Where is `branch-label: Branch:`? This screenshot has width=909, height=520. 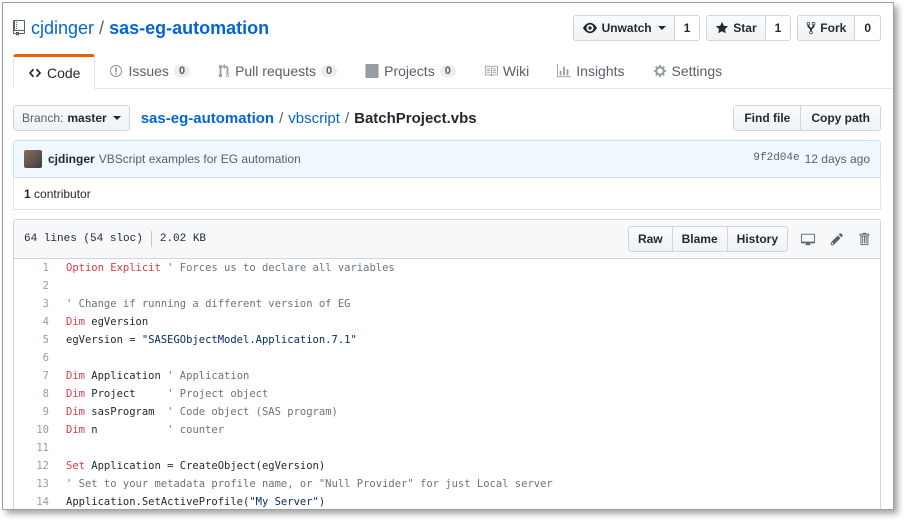 branch-label: Branch: is located at coordinates (43, 118).